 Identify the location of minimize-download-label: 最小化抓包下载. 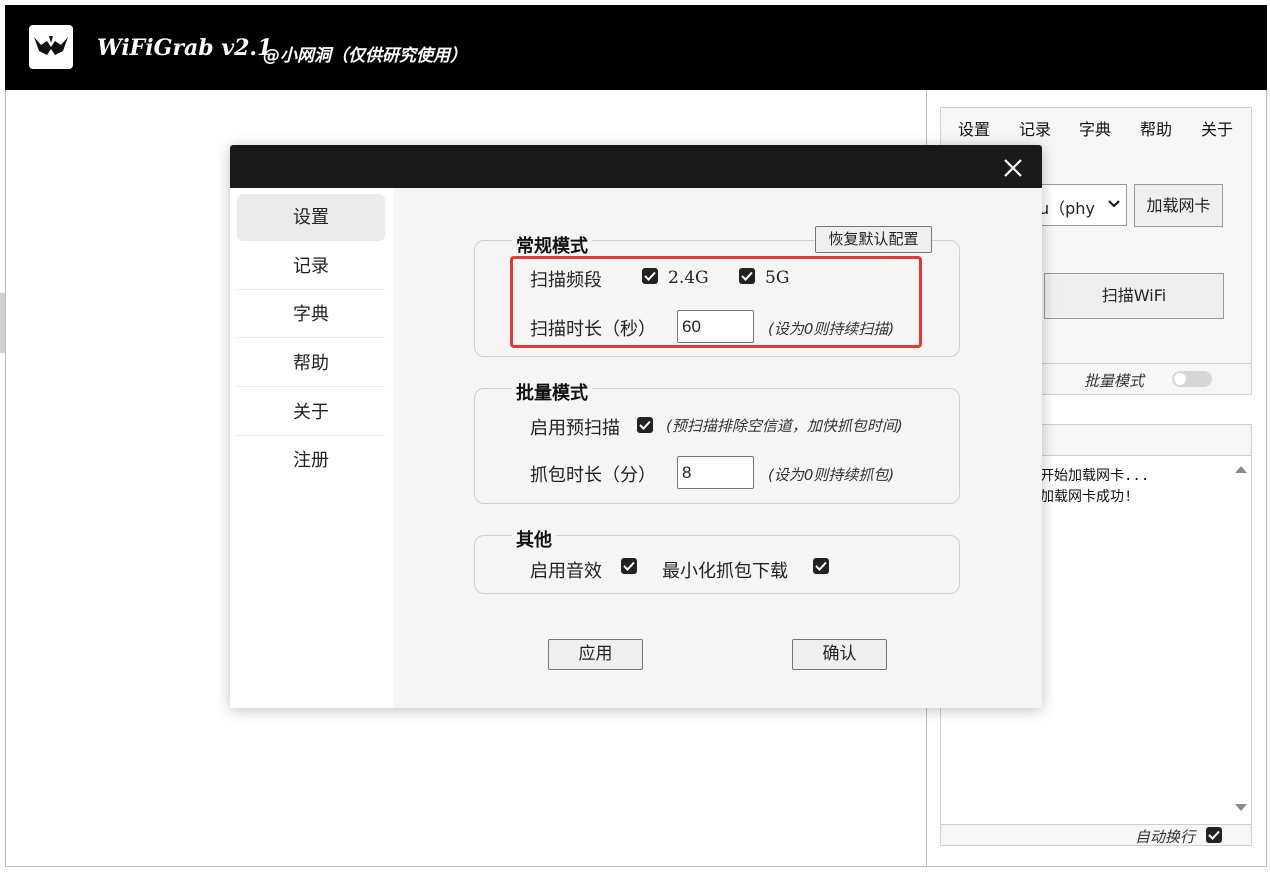
(725, 571).